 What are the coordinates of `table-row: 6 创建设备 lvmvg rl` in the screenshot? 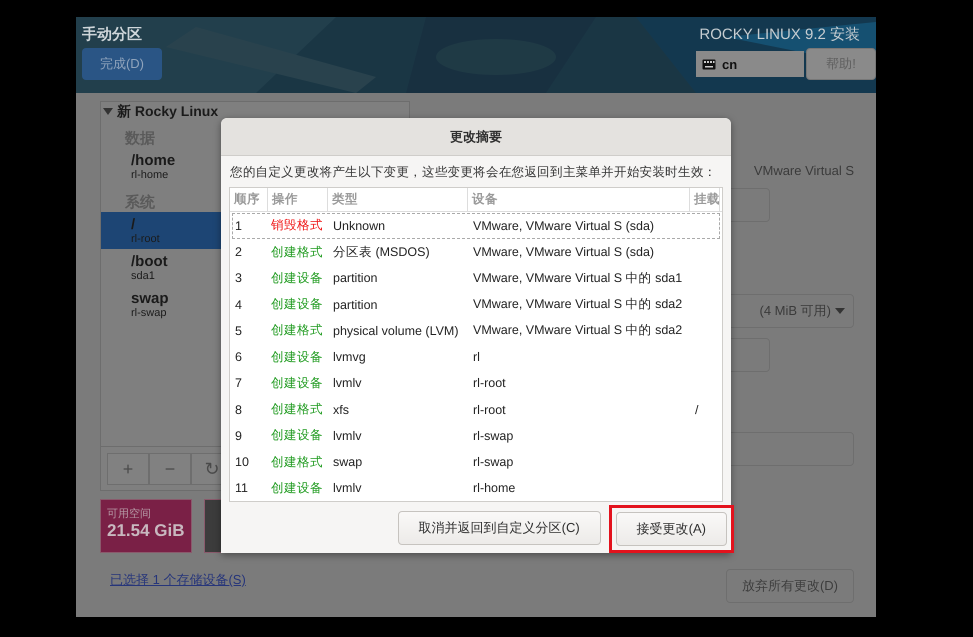 It's located at (476, 357).